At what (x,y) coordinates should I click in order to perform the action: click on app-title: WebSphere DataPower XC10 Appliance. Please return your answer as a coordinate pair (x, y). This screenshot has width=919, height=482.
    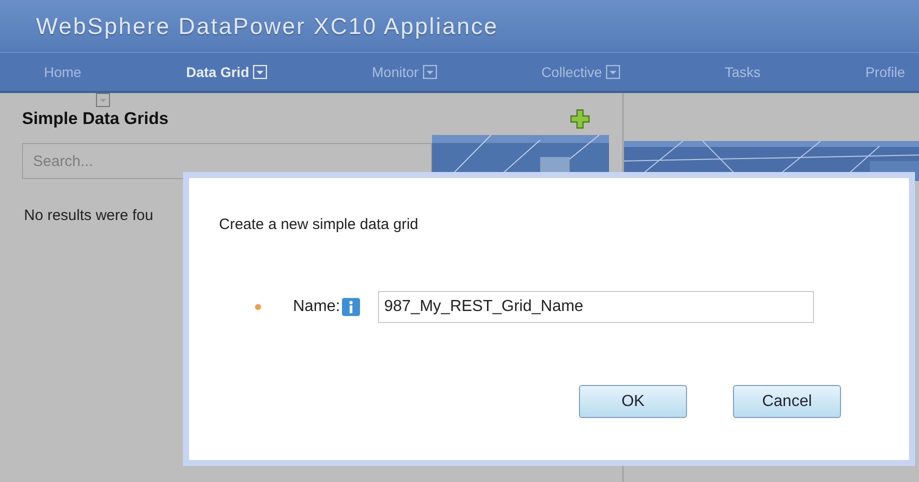
    Looking at the image, I should click on (267, 26).